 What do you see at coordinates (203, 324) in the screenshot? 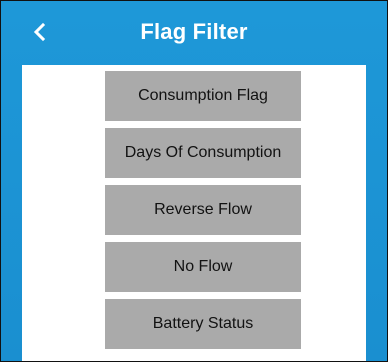
I see `battery-status-button: Battery Status` at bounding box center [203, 324].